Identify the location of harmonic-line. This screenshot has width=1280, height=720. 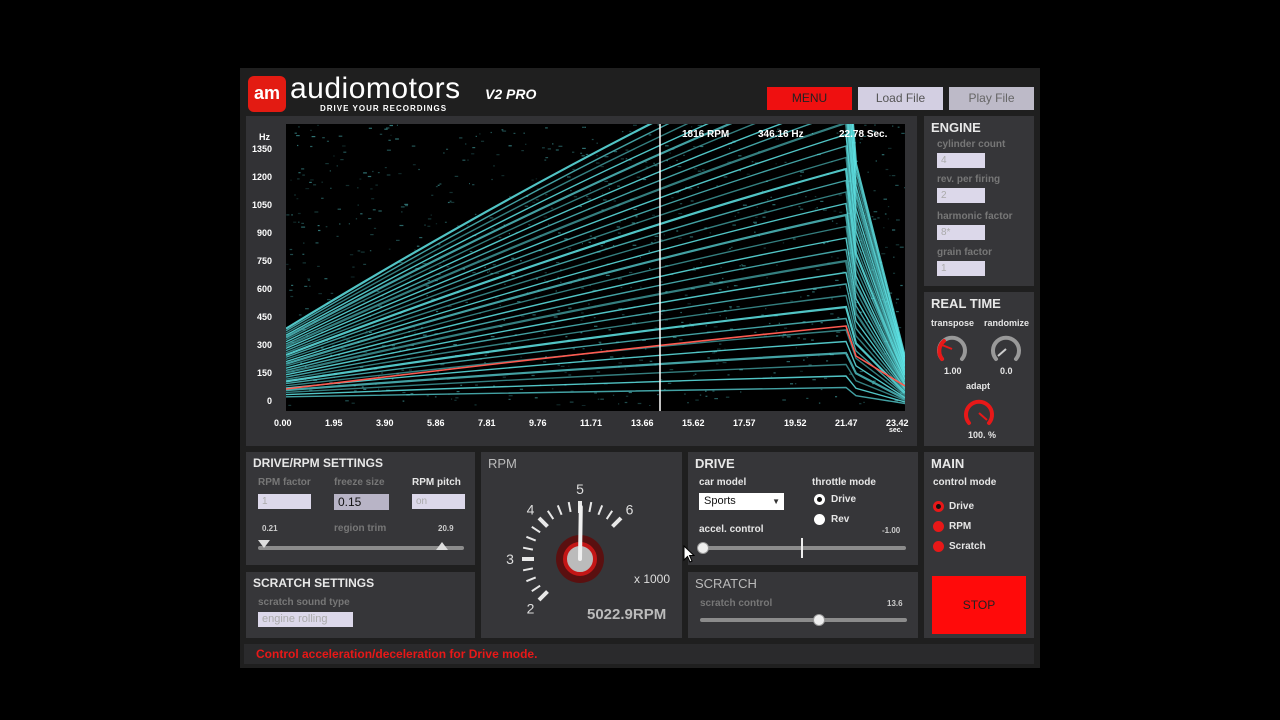
(595, 278).